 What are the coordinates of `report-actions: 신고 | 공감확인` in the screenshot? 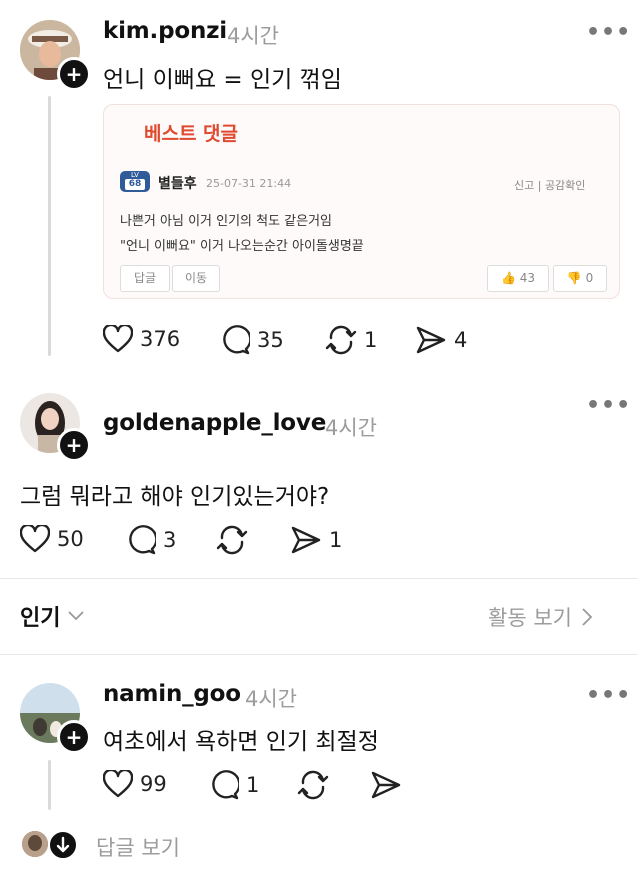 It's located at (550, 185).